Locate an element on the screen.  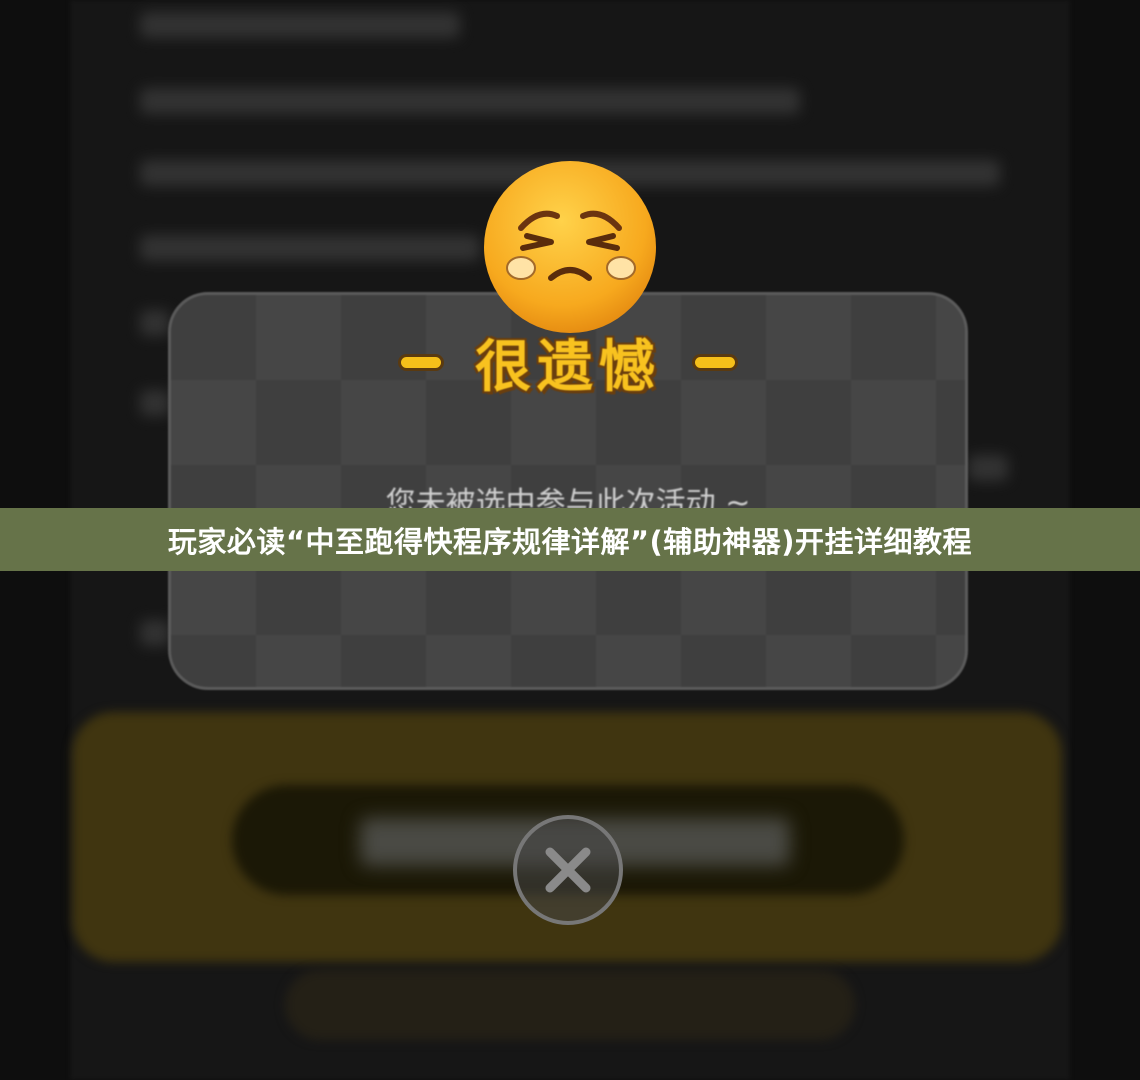
title-left-dash is located at coordinates (421, 362).